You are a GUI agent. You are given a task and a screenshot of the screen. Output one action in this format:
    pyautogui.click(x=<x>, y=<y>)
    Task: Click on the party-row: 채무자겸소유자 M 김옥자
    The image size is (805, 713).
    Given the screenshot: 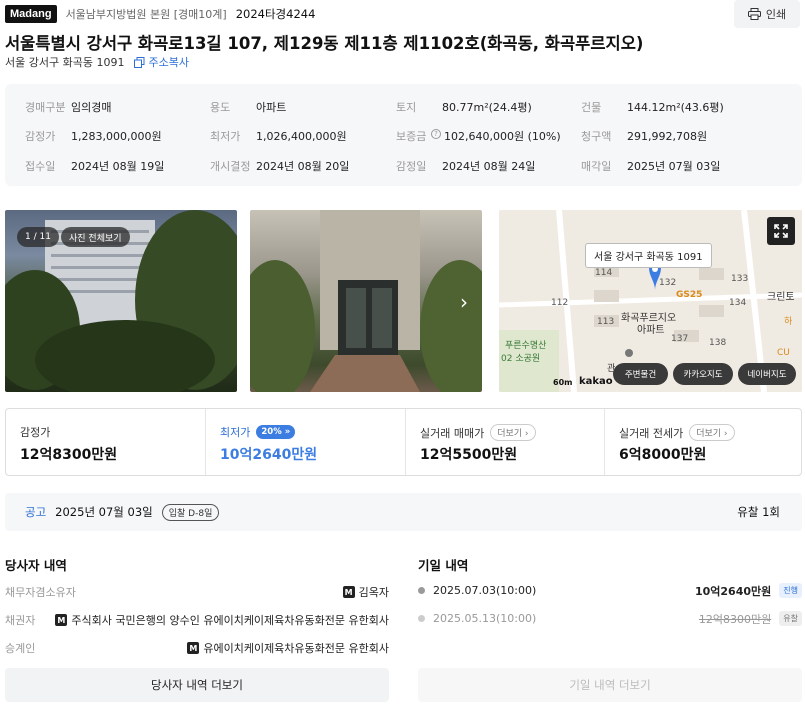 What is the action you would take?
    pyautogui.click(x=197, y=592)
    